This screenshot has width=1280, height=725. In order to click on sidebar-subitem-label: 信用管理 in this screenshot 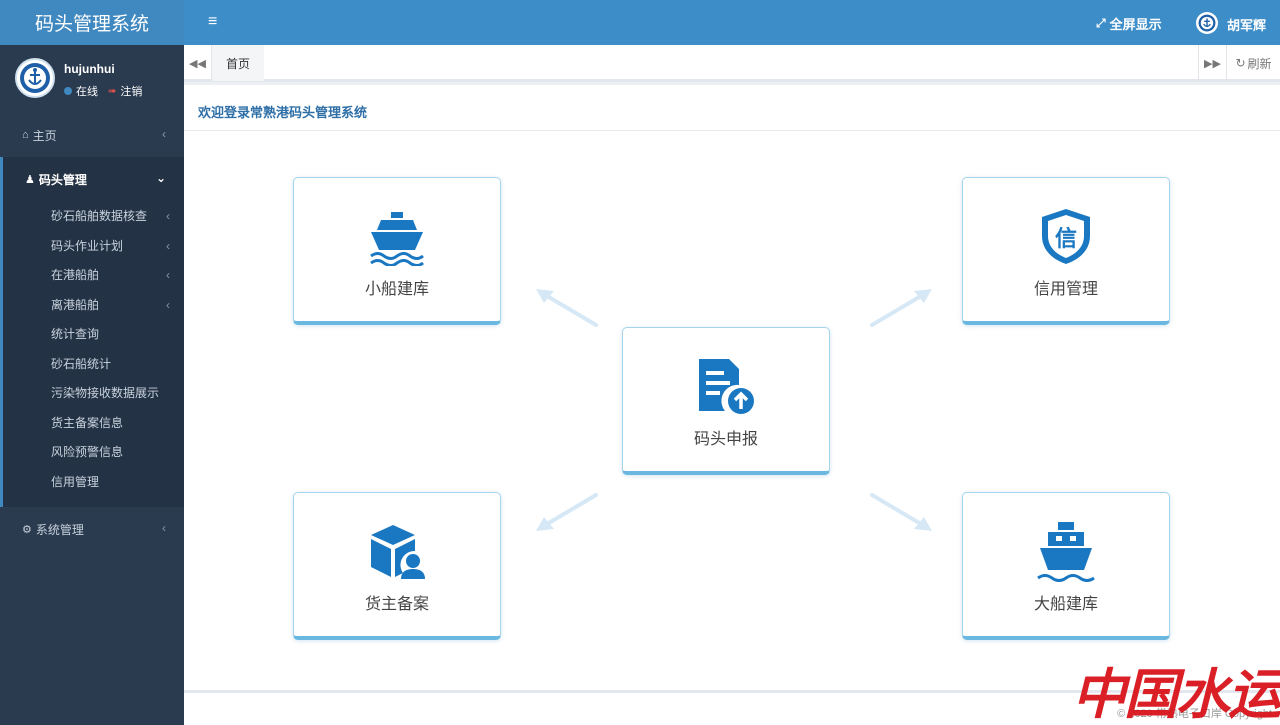, I will do `click(75, 481)`.